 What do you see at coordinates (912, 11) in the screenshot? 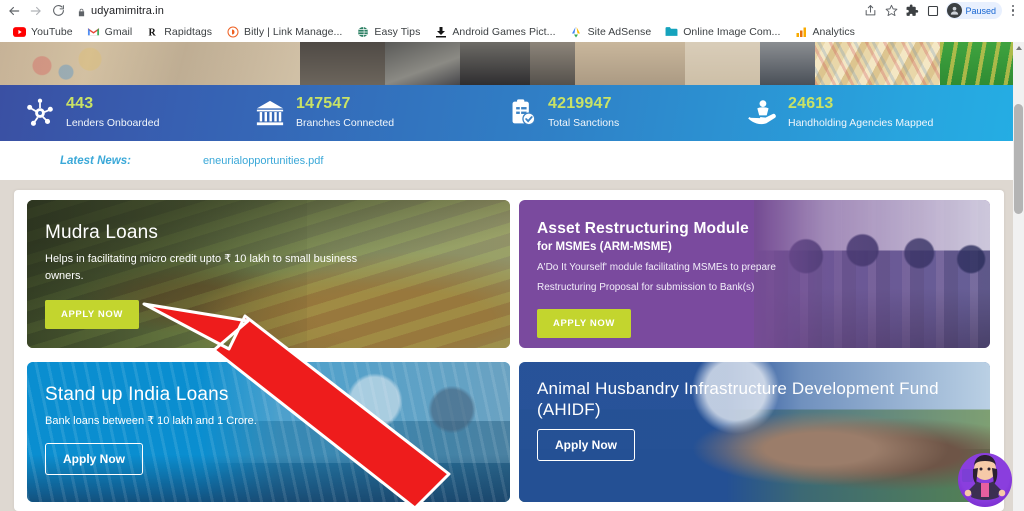
I see `extensions-icon` at bounding box center [912, 11].